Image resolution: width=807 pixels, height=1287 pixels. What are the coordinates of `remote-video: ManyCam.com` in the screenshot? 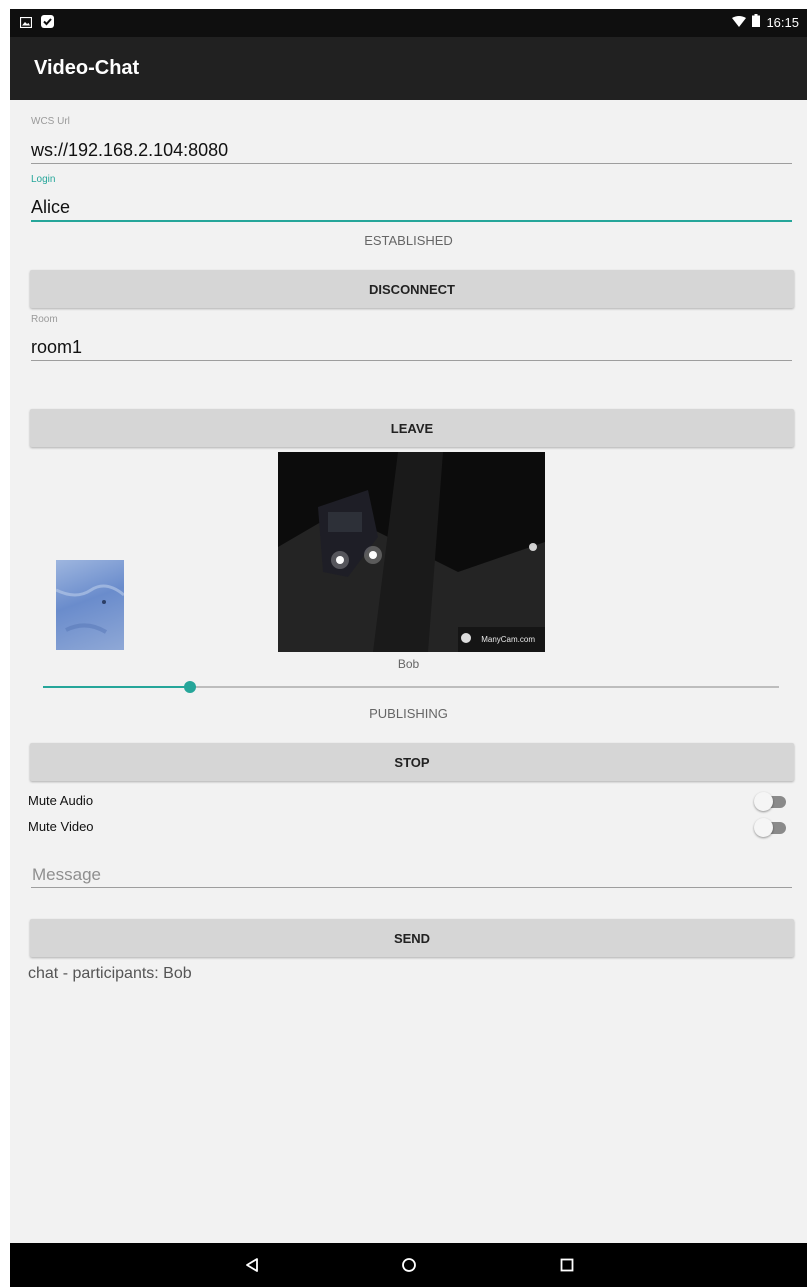 It's located at (411, 552).